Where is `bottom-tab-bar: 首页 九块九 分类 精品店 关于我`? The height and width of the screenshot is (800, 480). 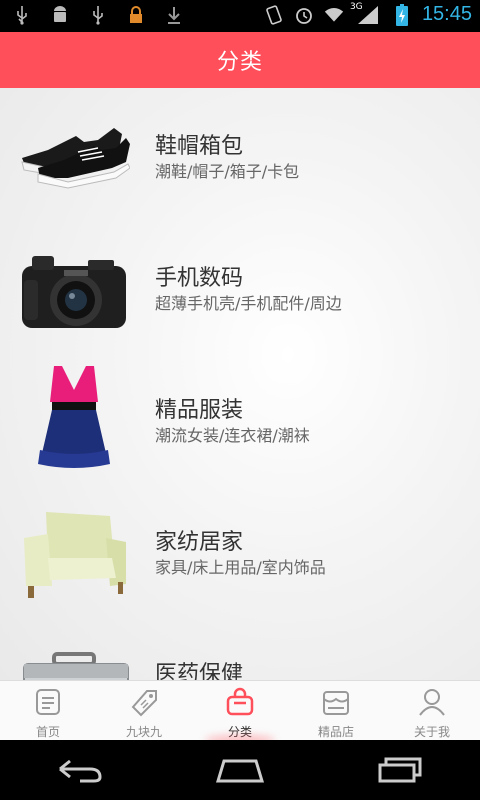
bottom-tab-bar: 首页 九块九 分类 精品店 关于我 is located at coordinates (240, 710).